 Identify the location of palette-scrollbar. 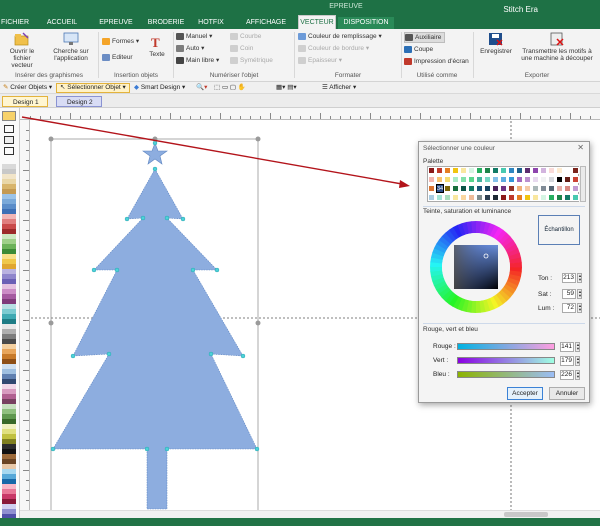
(583, 184).